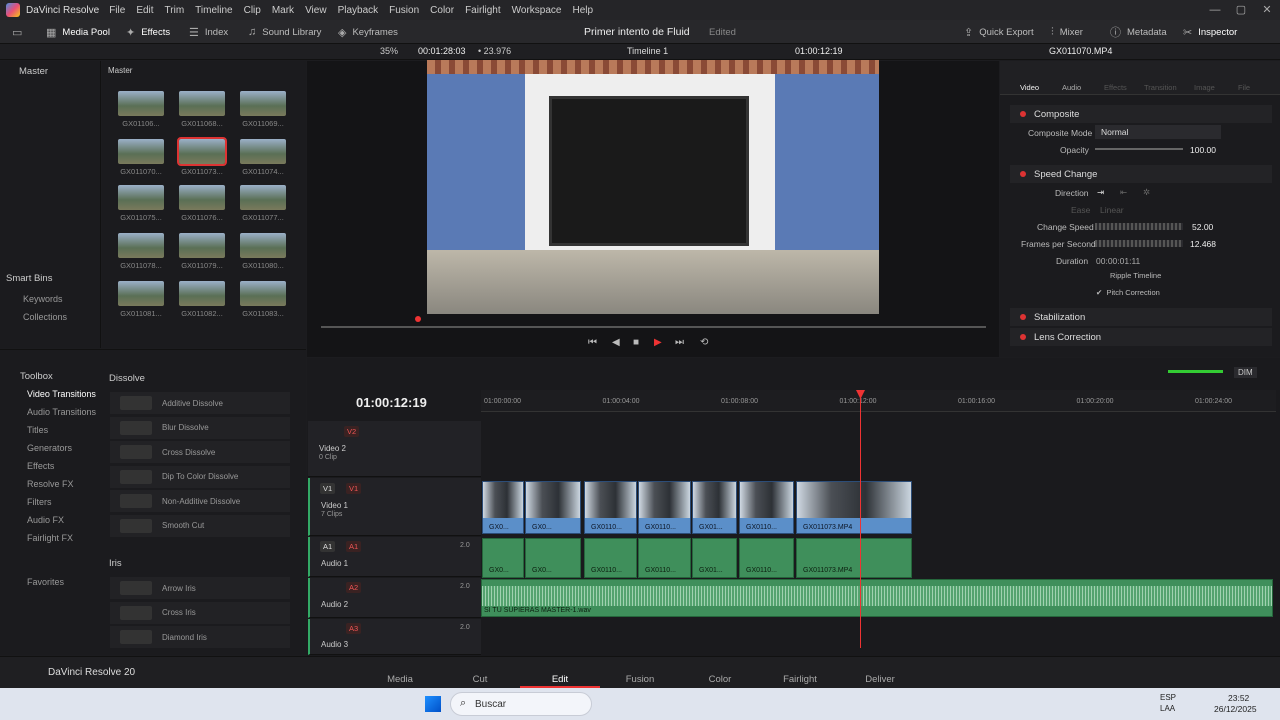 This screenshot has width=1280, height=720. I want to click on media-pool-button: ▦ Media Pool, so click(78, 32).